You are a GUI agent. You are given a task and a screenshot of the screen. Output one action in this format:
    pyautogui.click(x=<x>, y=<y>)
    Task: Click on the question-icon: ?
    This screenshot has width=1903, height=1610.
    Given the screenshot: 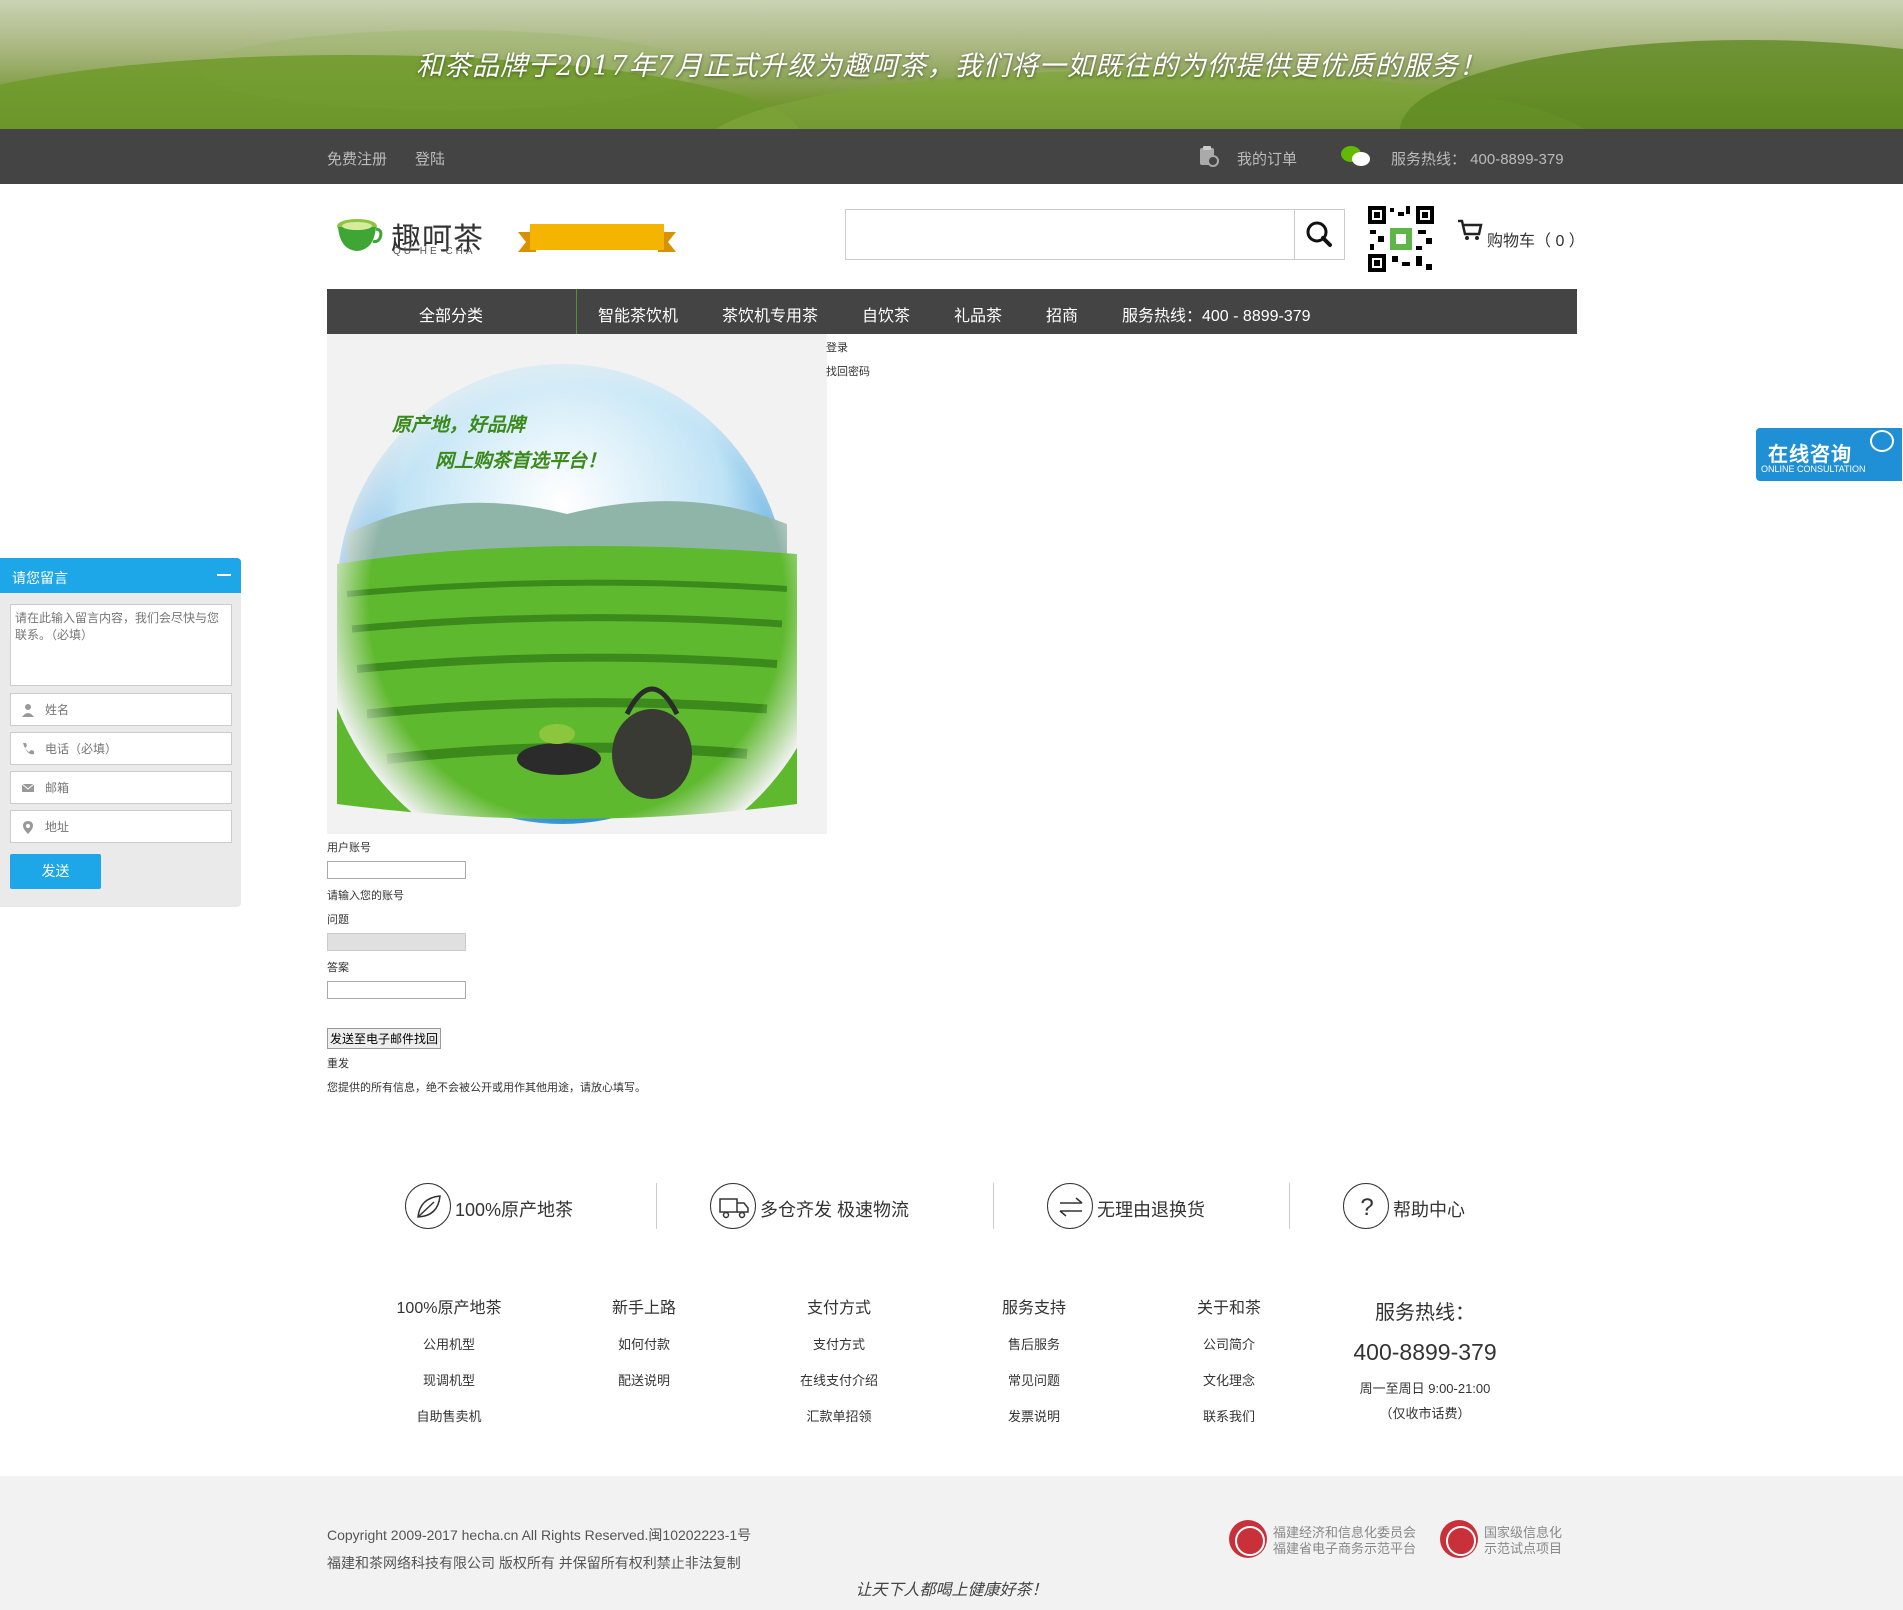 What is the action you would take?
    pyautogui.click(x=1366, y=1207)
    